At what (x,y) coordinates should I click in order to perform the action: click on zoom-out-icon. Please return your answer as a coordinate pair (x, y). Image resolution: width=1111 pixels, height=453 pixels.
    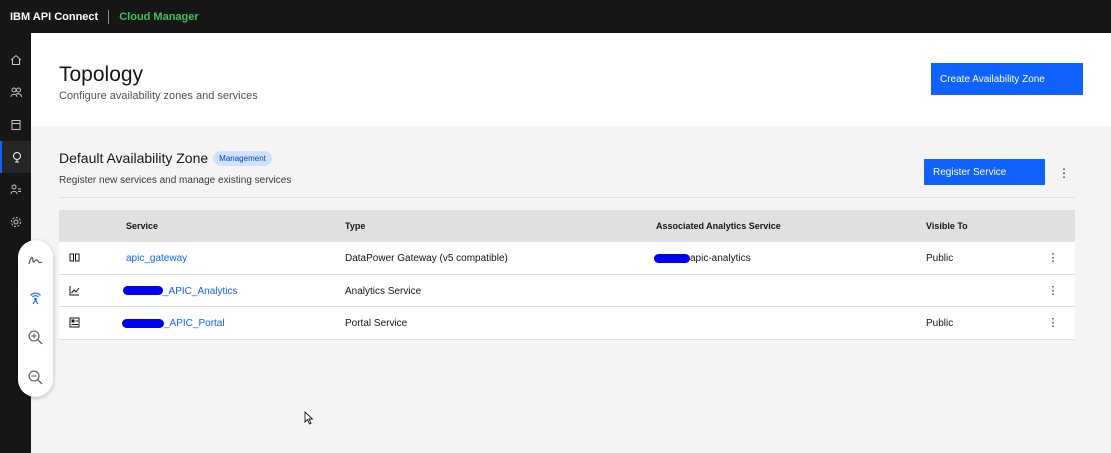
    Looking at the image, I should click on (35, 377).